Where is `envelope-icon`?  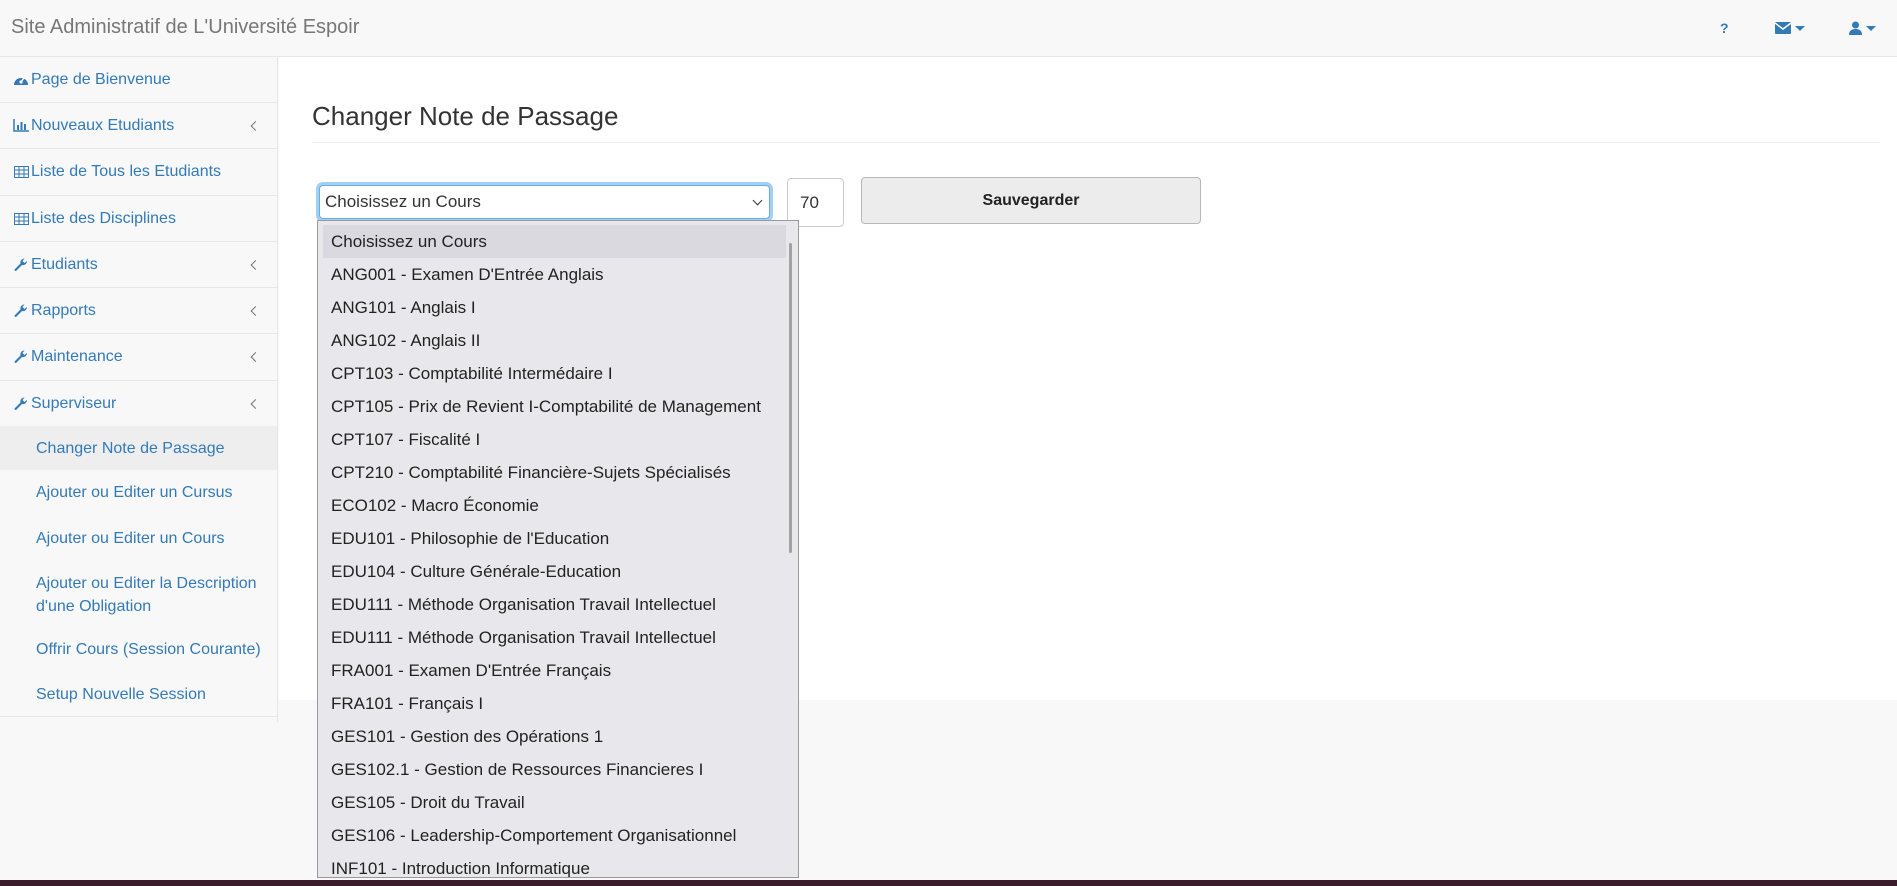
envelope-icon is located at coordinates (1783, 28).